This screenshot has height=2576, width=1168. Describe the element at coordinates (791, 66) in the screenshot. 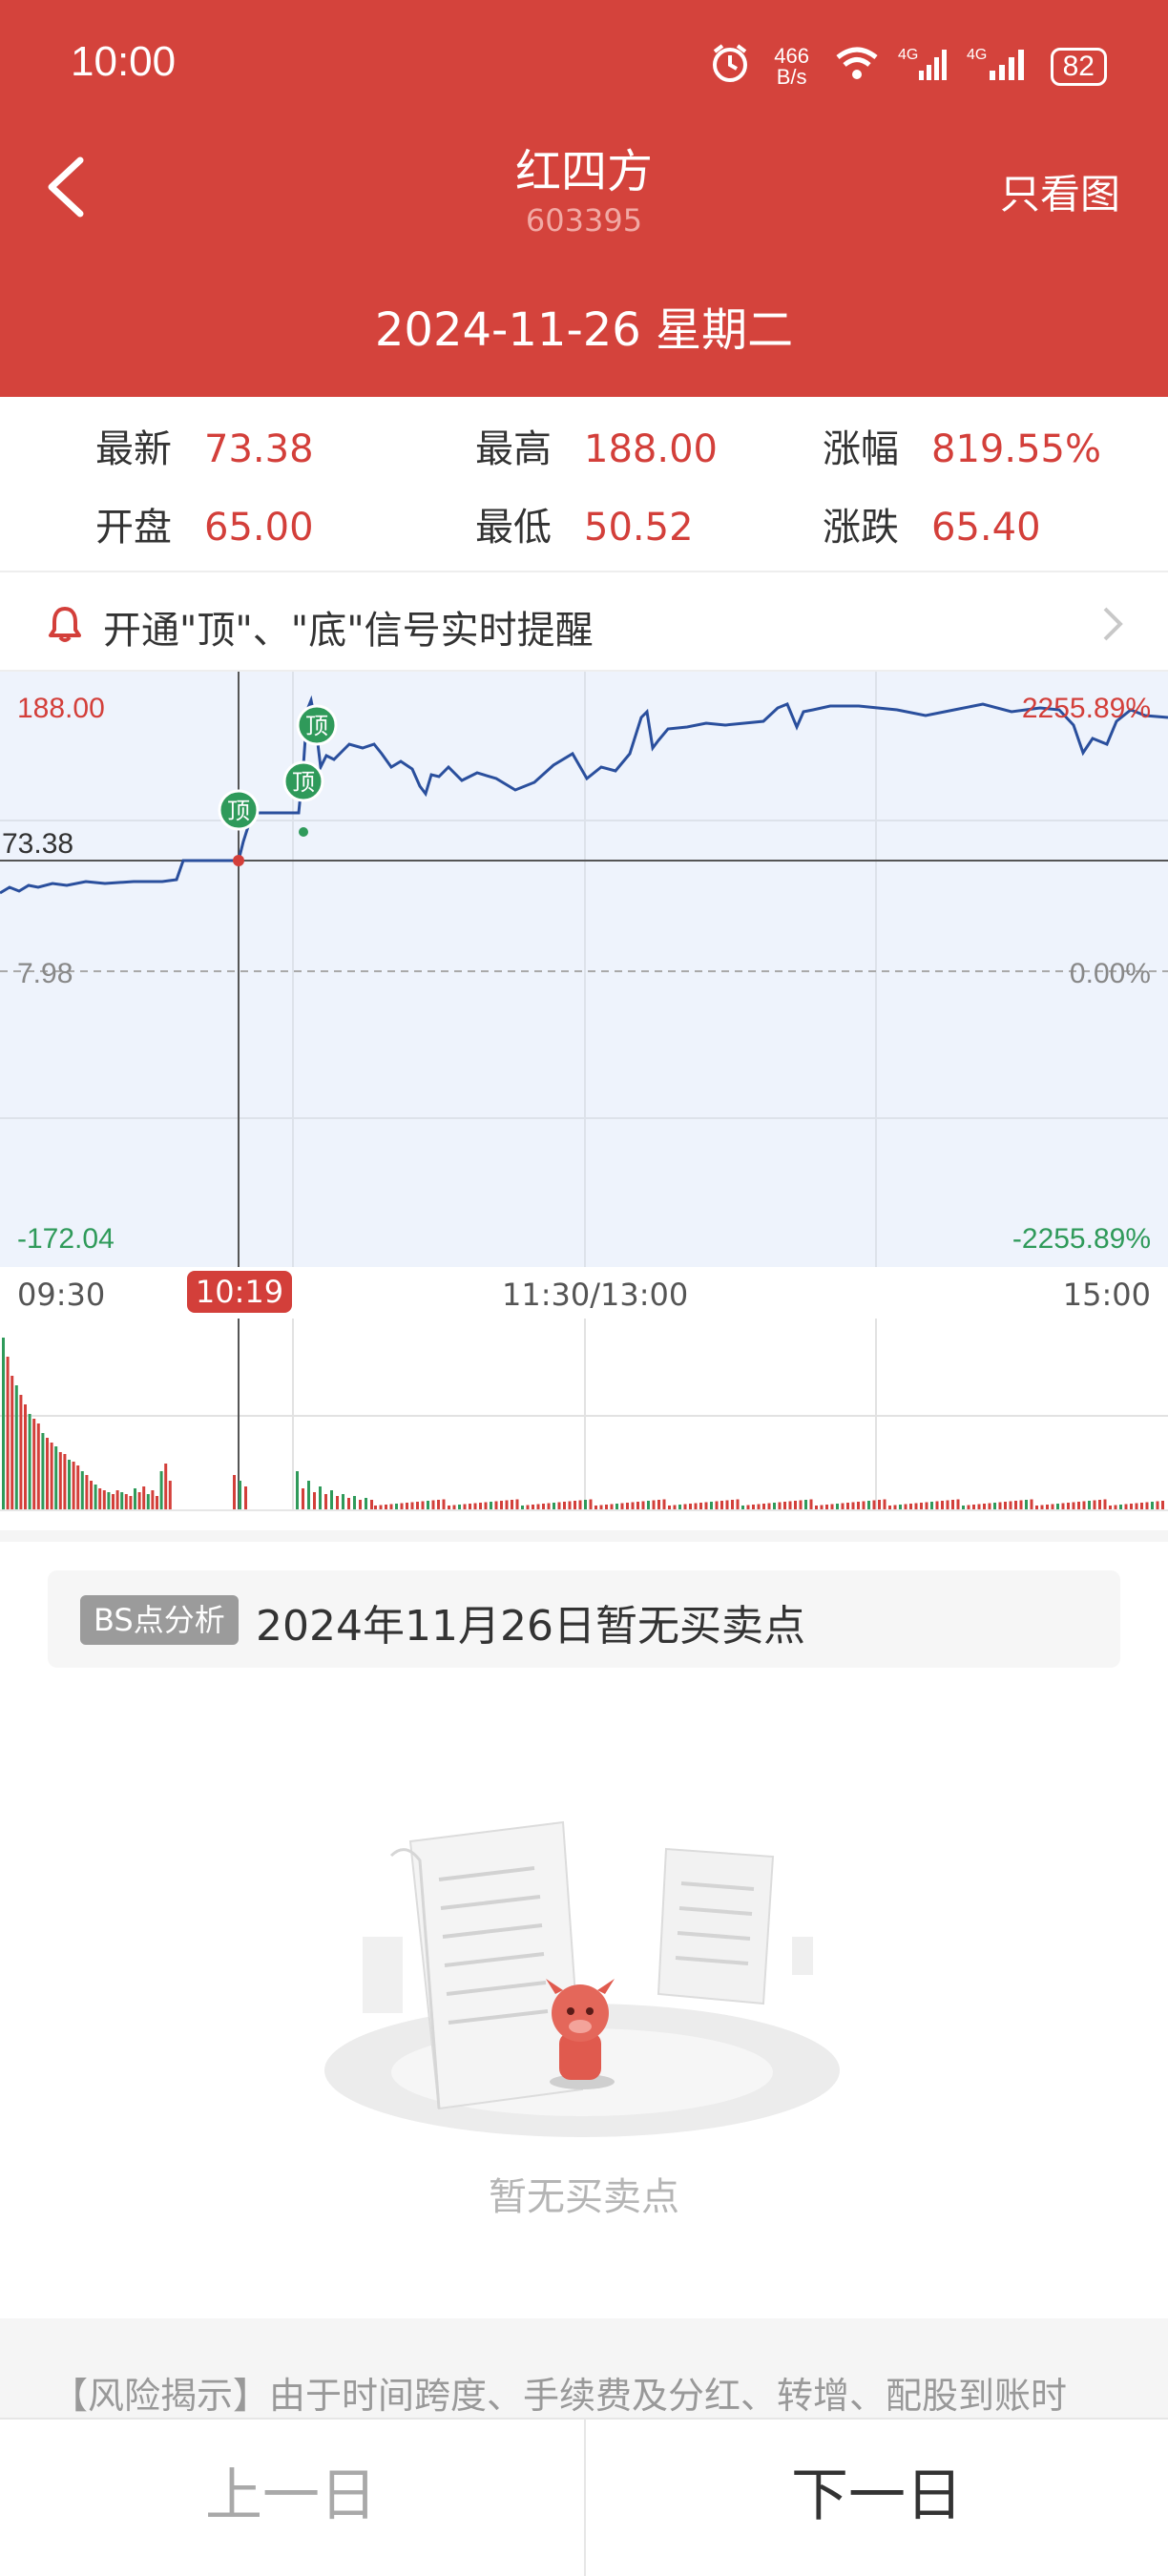

I see `net-speed: 466 B/s` at that location.